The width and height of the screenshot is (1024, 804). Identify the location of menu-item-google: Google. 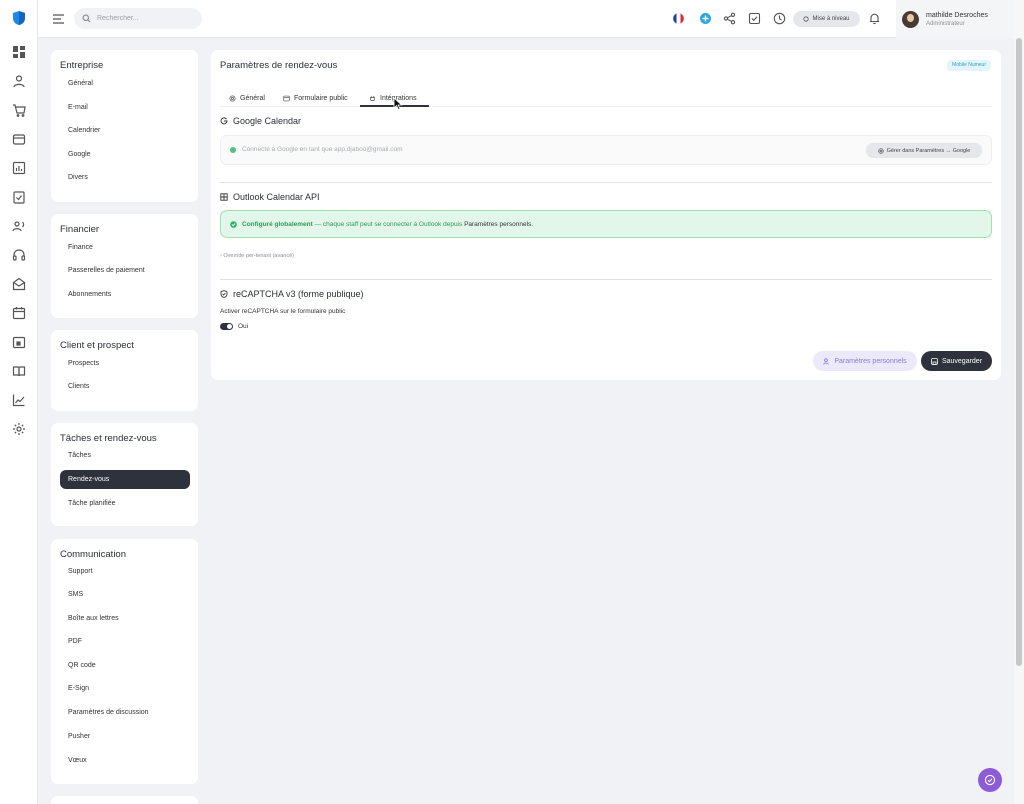
(125, 154).